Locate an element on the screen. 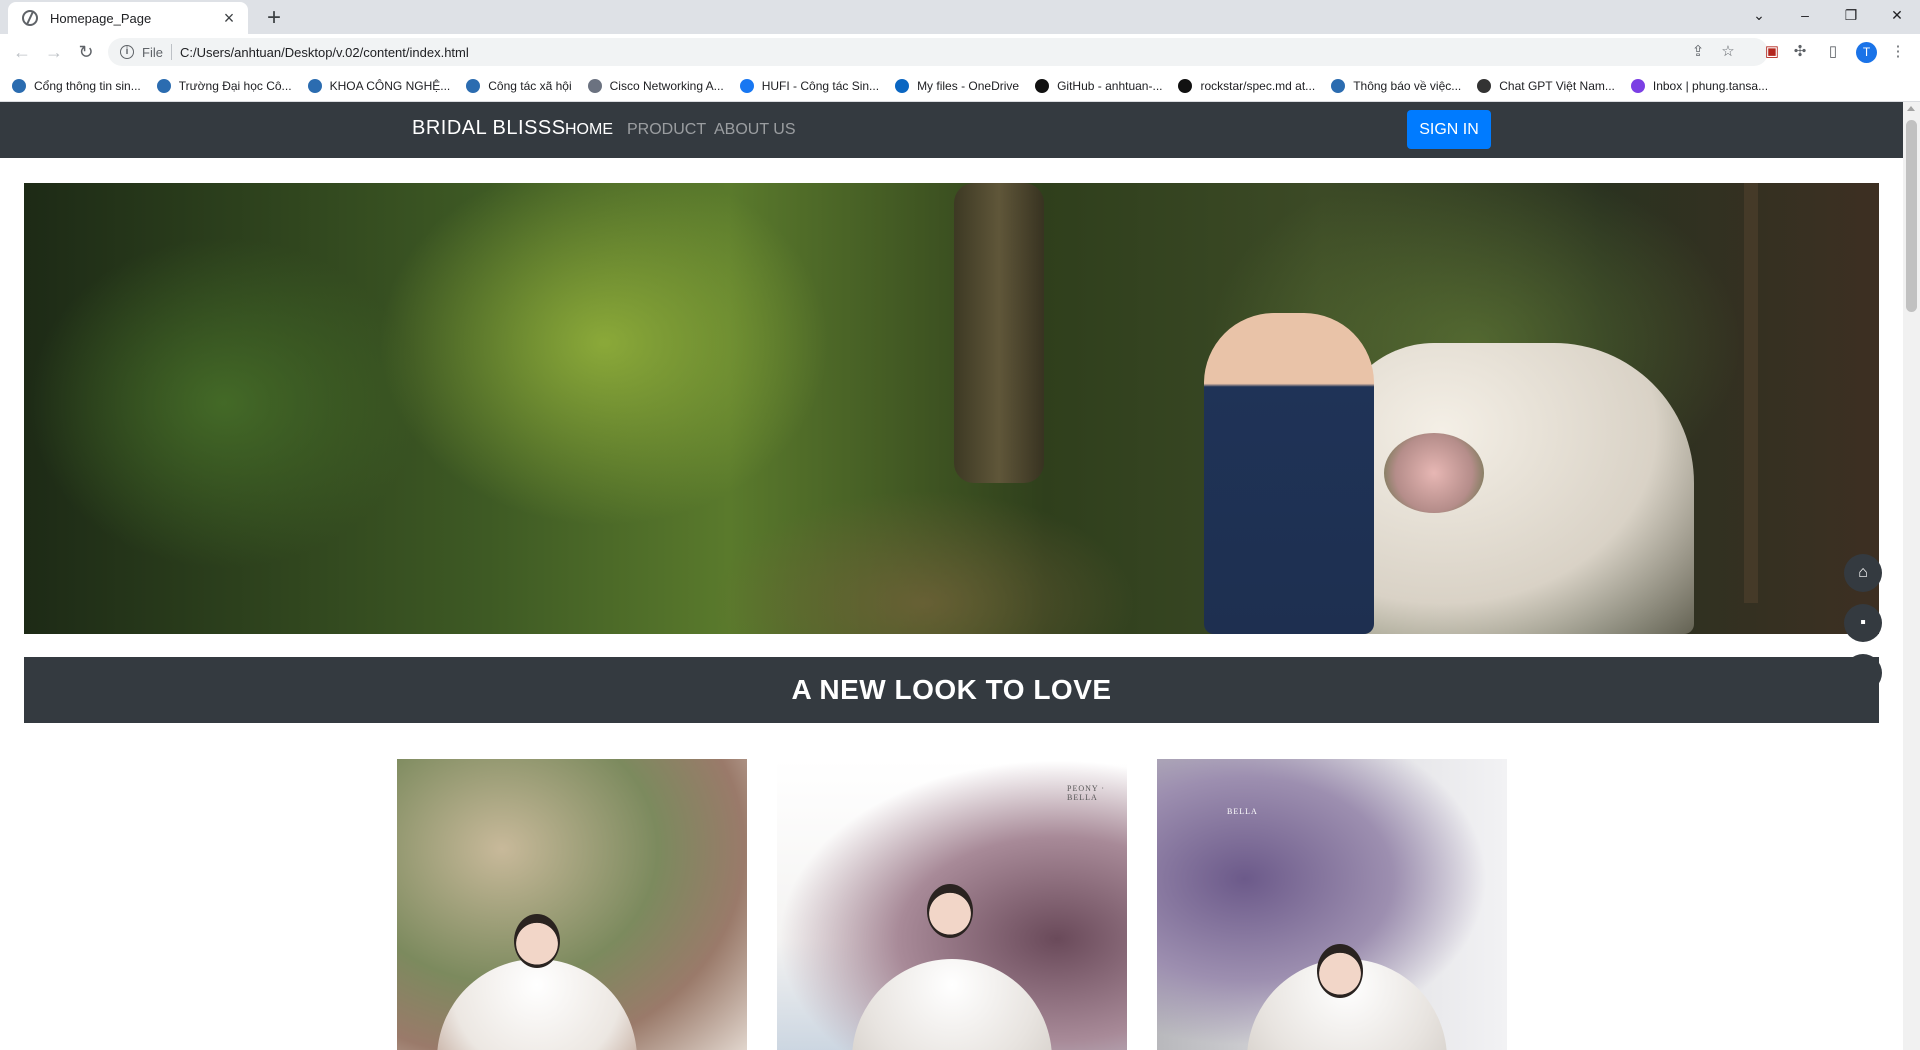 This screenshot has width=1920, height=1050. tree-trunk is located at coordinates (999, 333).